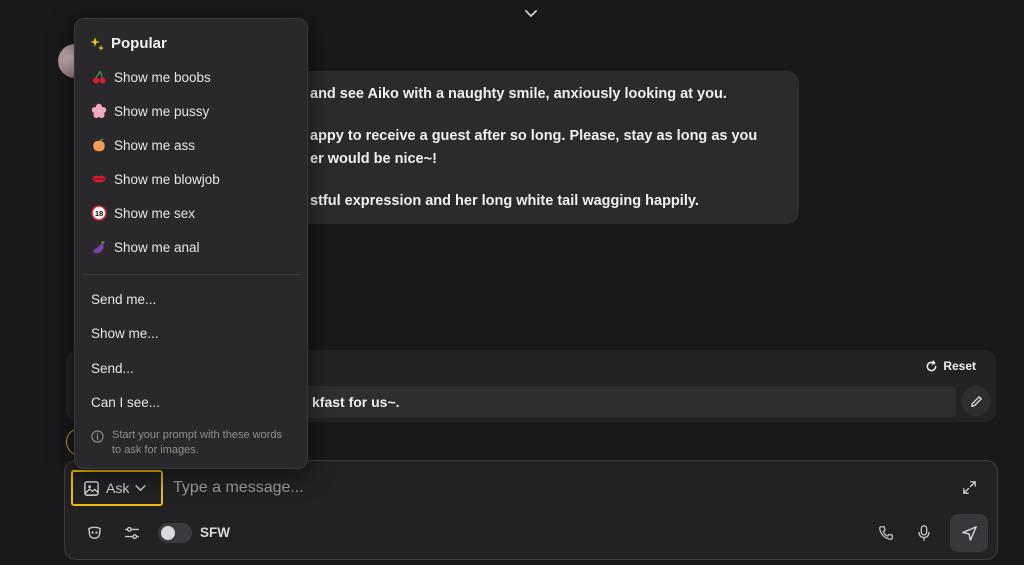 The height and width of the screenshot is (565, 1024). I want to click on edit-suggestion-button, so click(976, 401).